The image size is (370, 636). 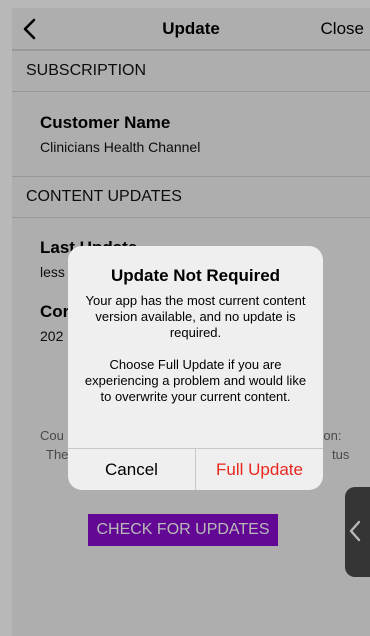 I want to click on alert-title: Update Not Required, so click(x=195, y=275).